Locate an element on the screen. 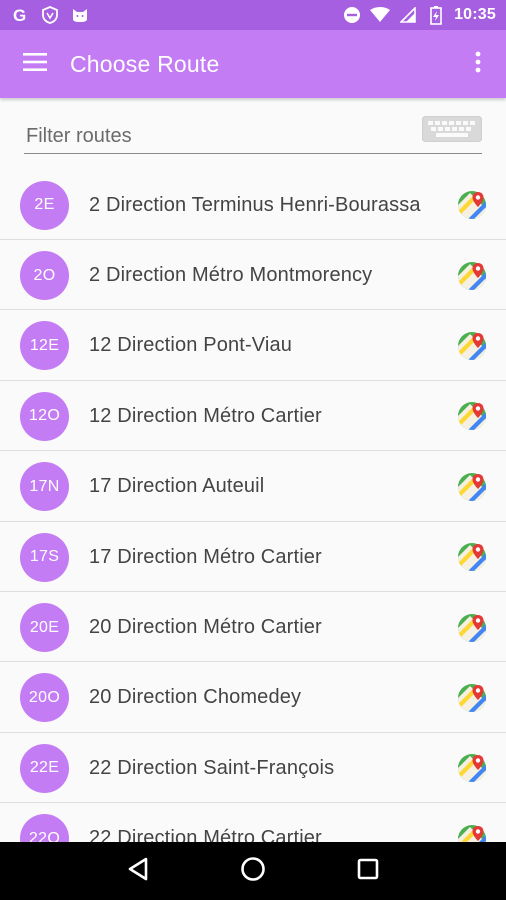  route-label: 2 Direction Terminus Henri-Bourassa is located at coordinates (255, 204).